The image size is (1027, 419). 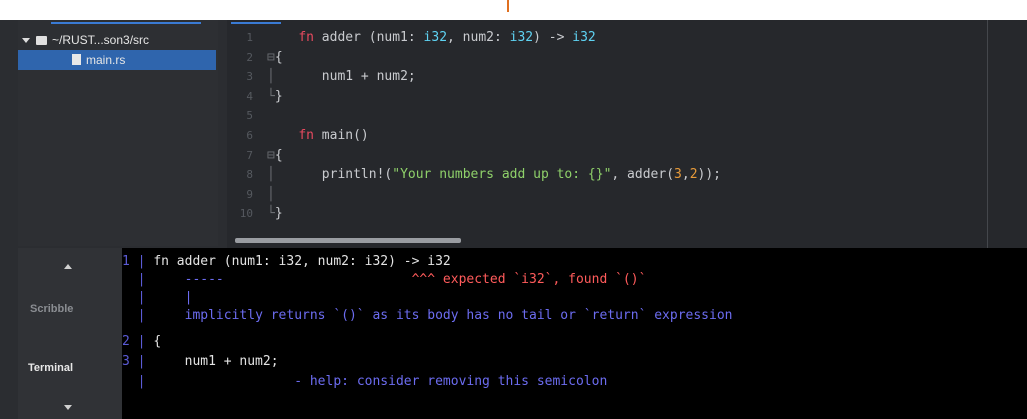 What do you see at coordinates (68, 266) in the screenshot?
I see `chevron-up-icon` at bounding box center [68, 266].